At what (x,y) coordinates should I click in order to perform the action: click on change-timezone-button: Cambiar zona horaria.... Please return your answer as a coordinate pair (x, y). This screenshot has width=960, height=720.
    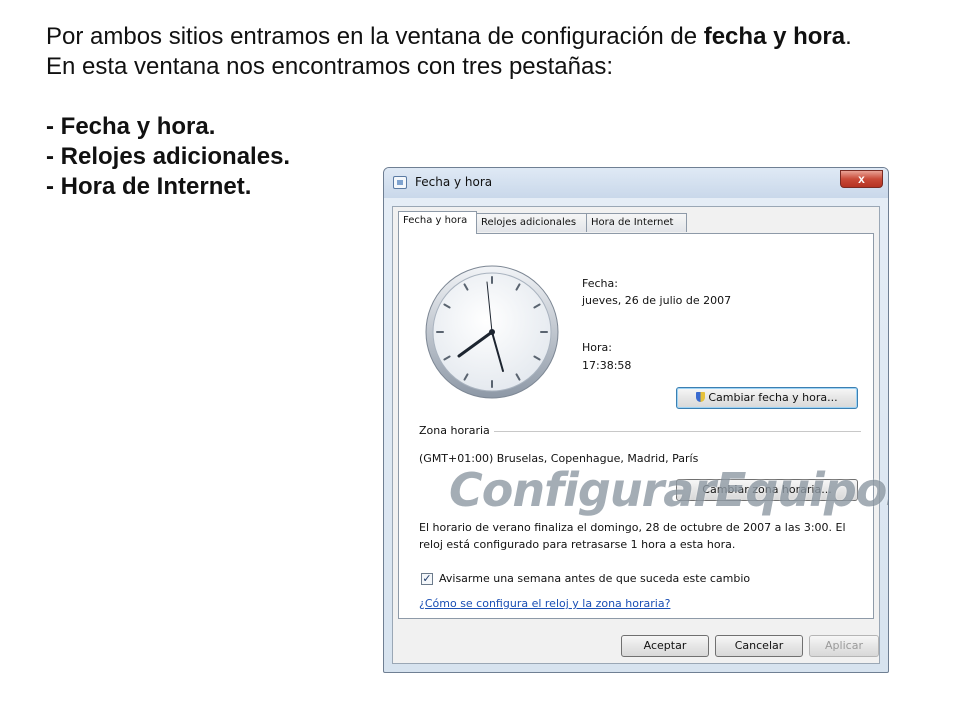
    Looking at the image, I should click on (767, 490).